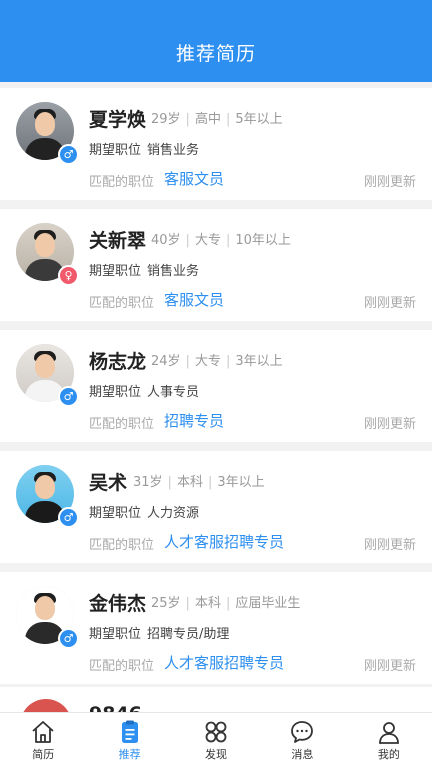  I want to click on chat-icon, so click(302, 732).